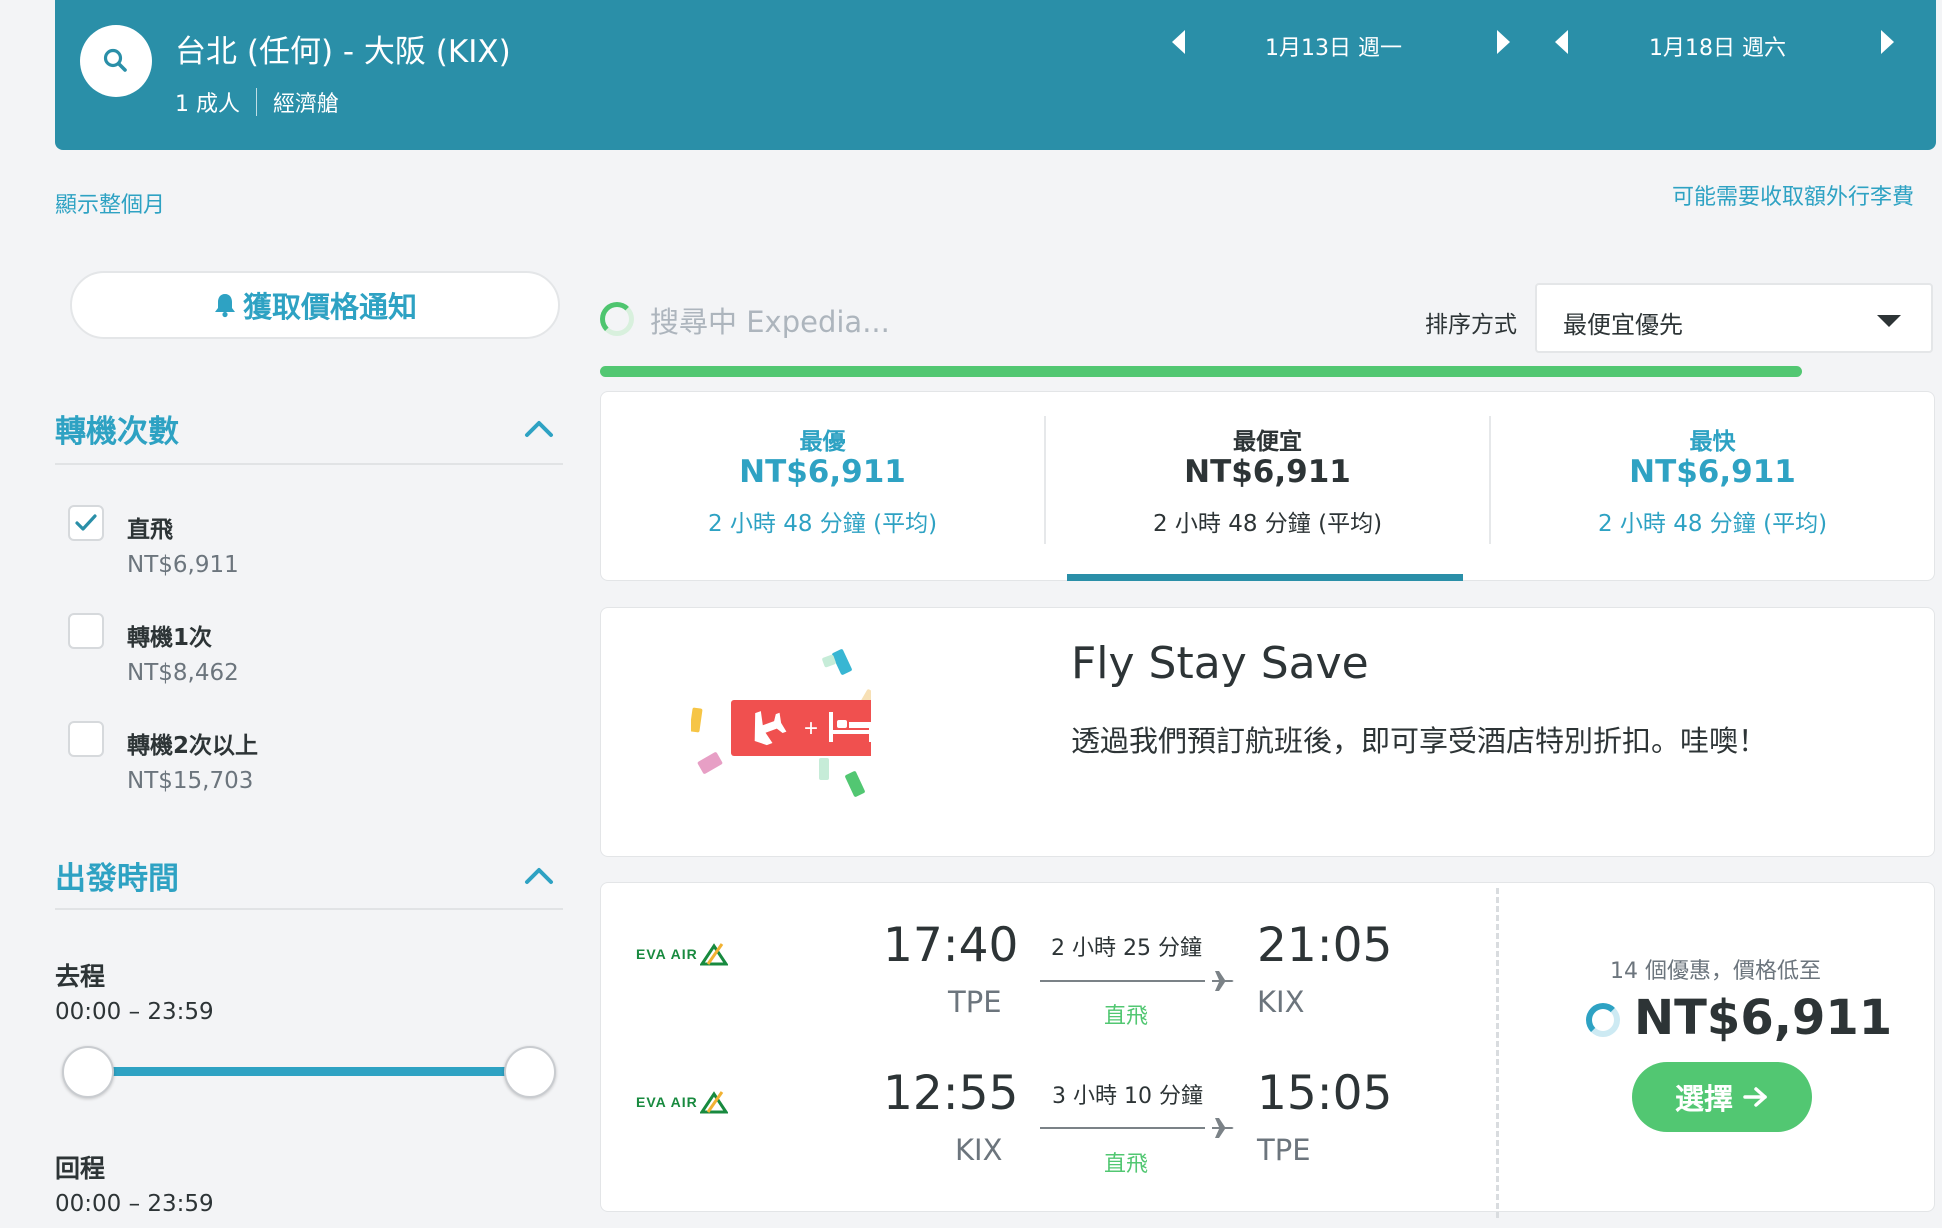  Describe the element at coordinates (329, 307) in the screenshot. I see `price-alert-label: 獲取價格通知` at that location.